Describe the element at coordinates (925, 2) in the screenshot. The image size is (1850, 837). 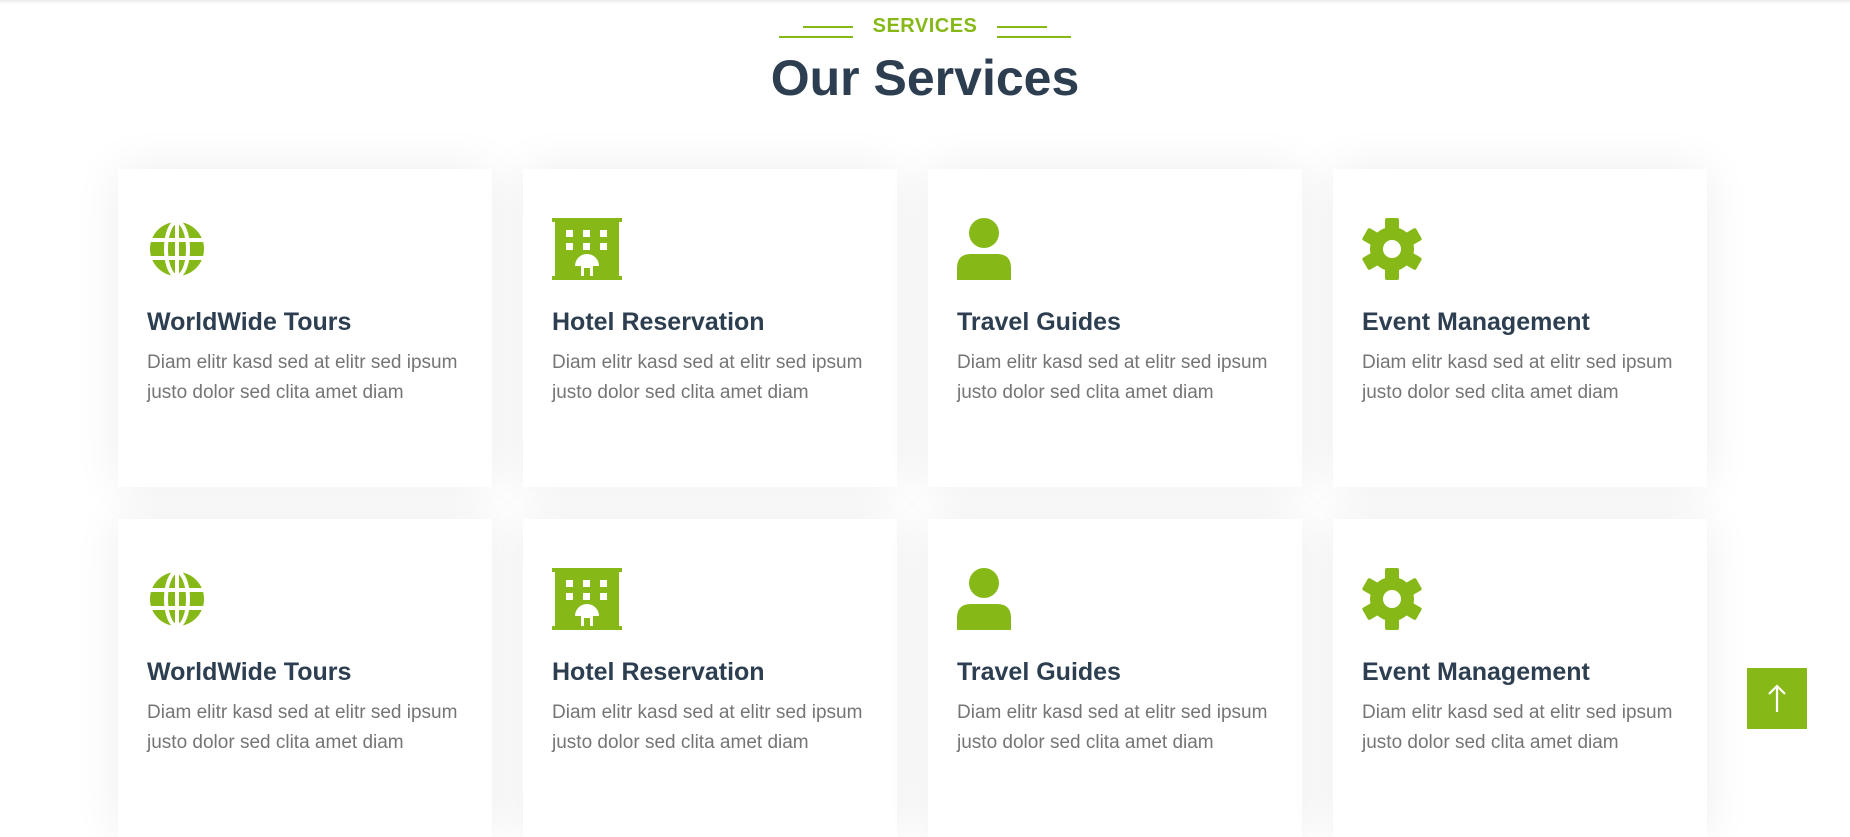
I see `navbar-shadow` at that location.